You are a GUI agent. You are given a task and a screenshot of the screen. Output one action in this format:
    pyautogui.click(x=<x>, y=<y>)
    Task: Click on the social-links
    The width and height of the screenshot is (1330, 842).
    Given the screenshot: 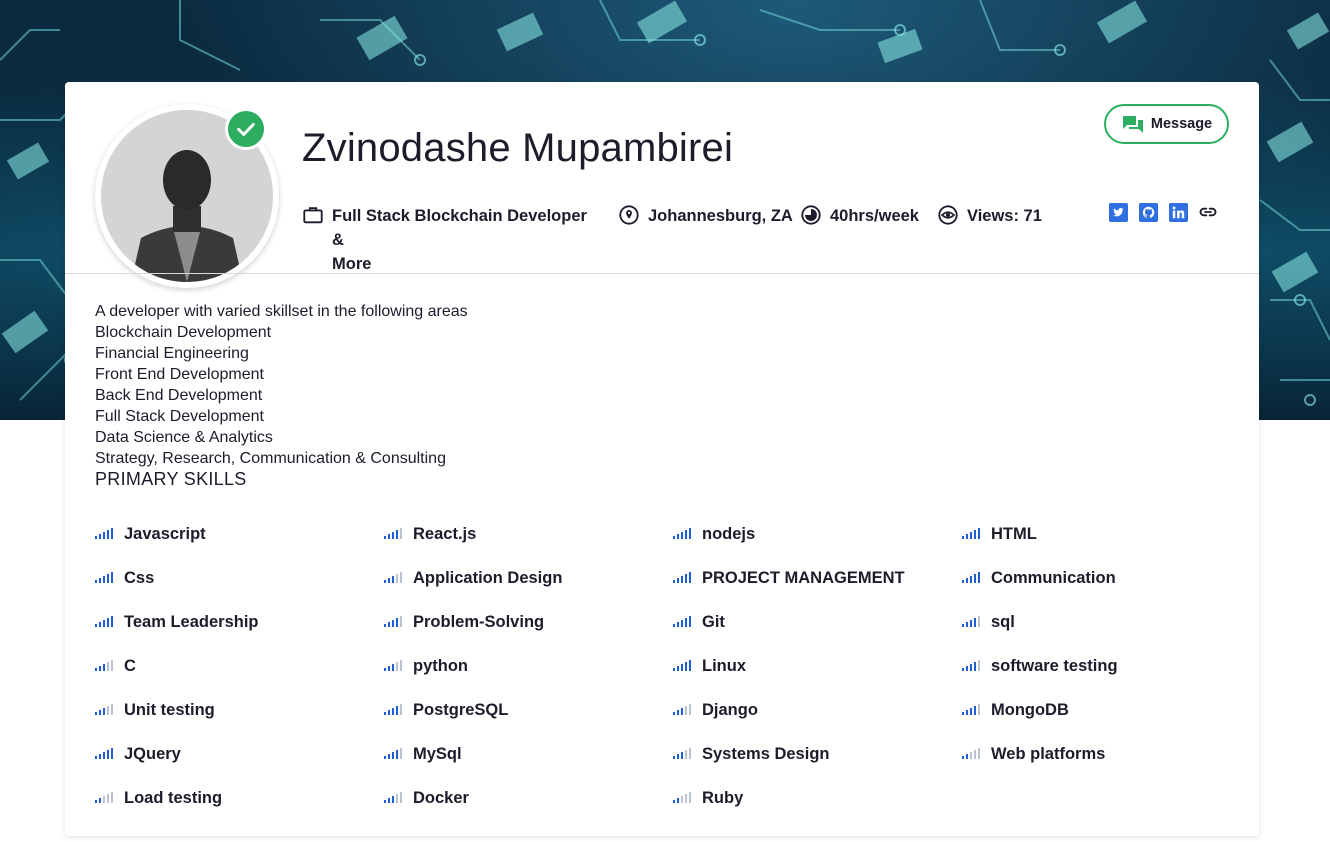 What is the action you would take?
    pyautogui.click(x=1163, y=212)
    